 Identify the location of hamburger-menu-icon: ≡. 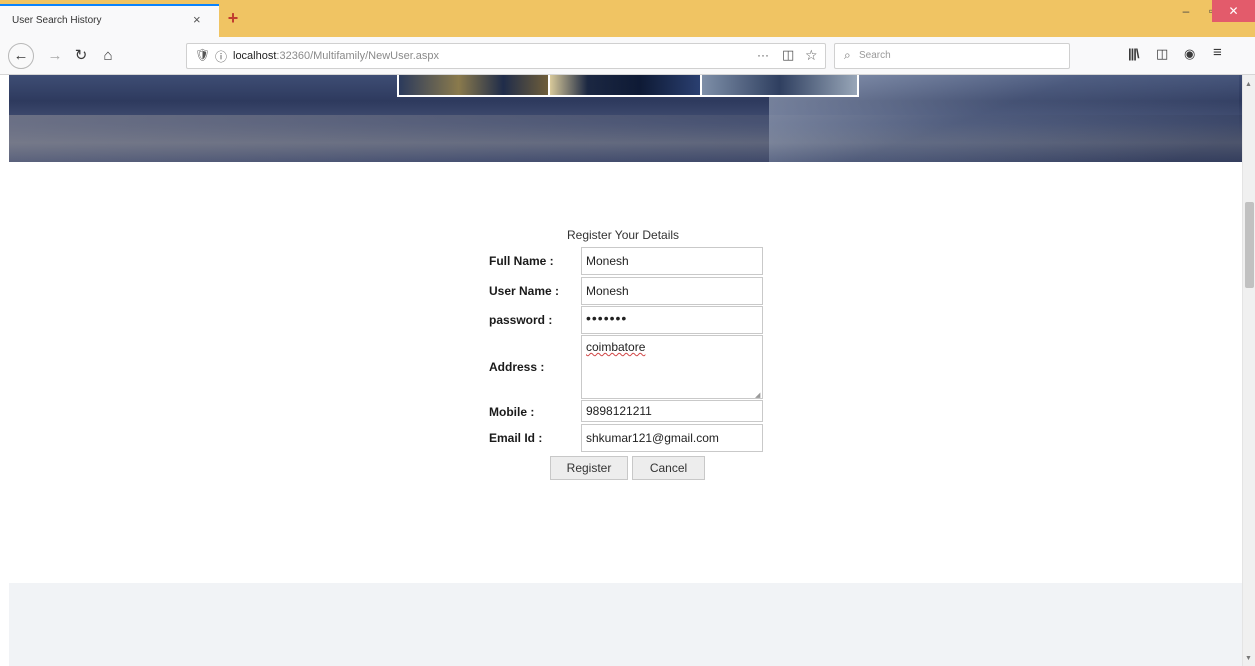
(1217, 52).